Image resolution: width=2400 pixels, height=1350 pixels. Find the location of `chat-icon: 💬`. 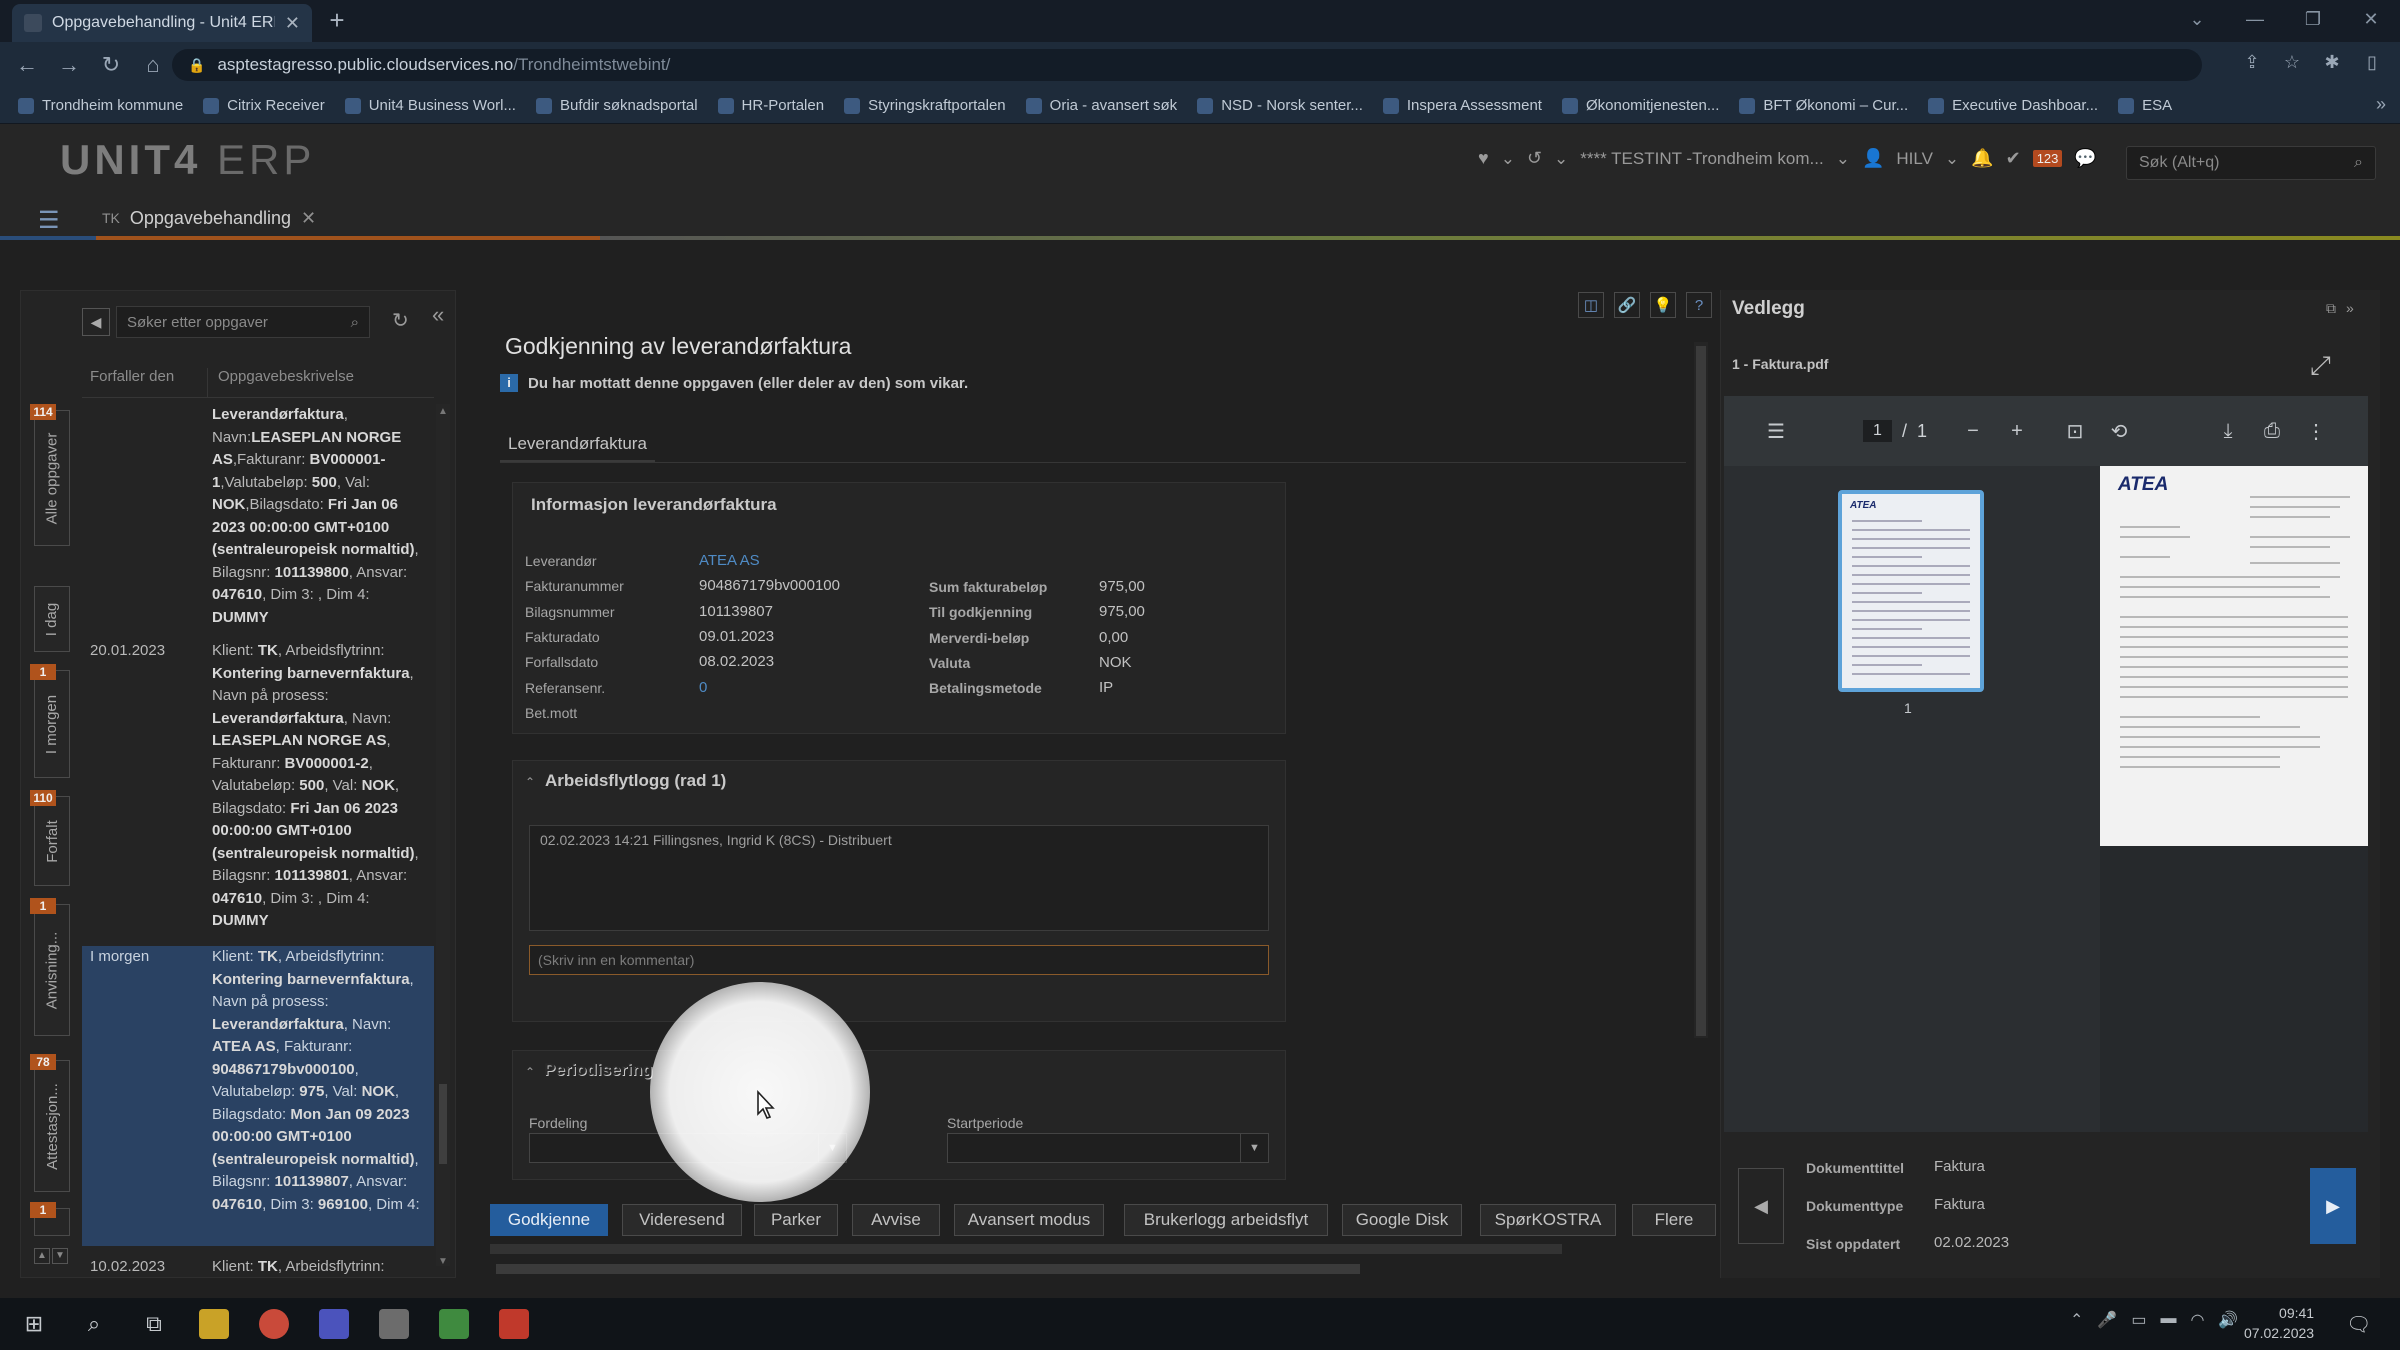

chat-icon: 💬 is located at coordinates (2085, 158).